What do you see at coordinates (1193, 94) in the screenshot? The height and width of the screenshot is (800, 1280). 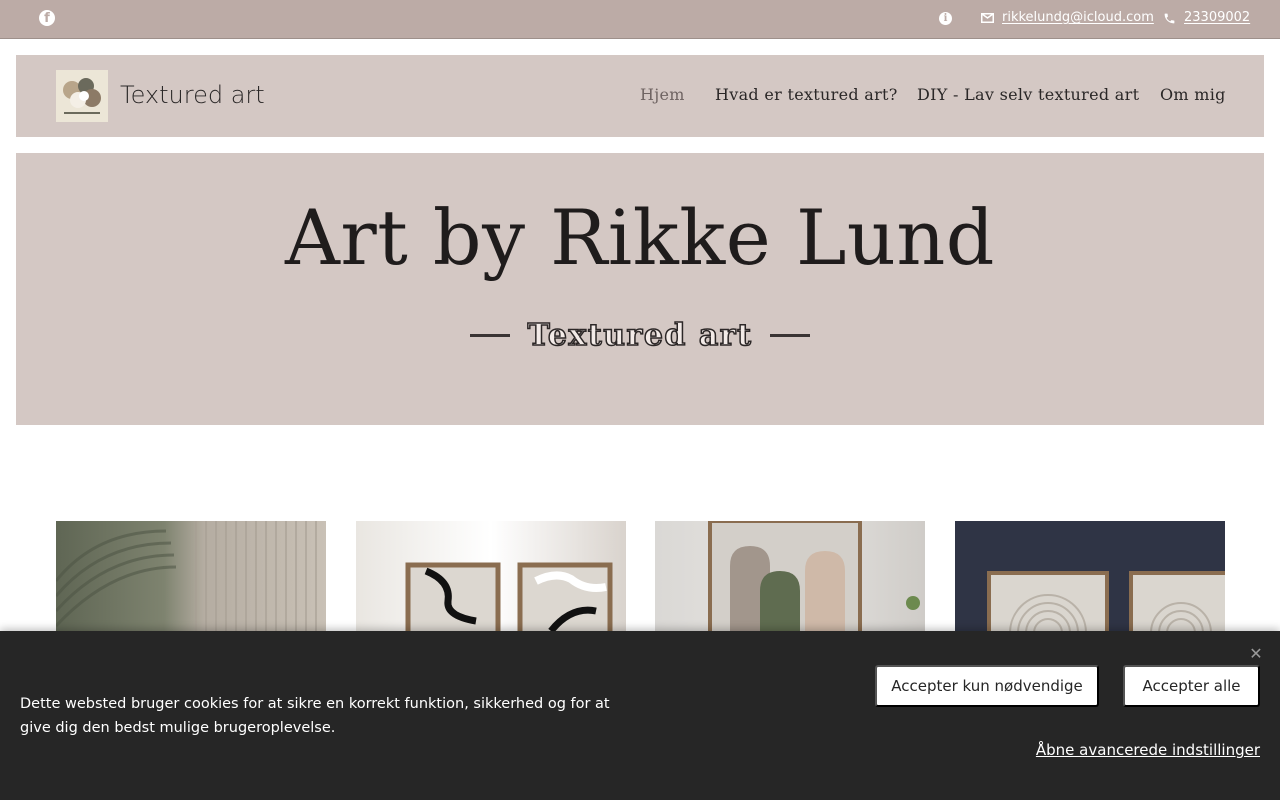 I see `nav-item-about: Om mig` at bounding box center [1193, 94].